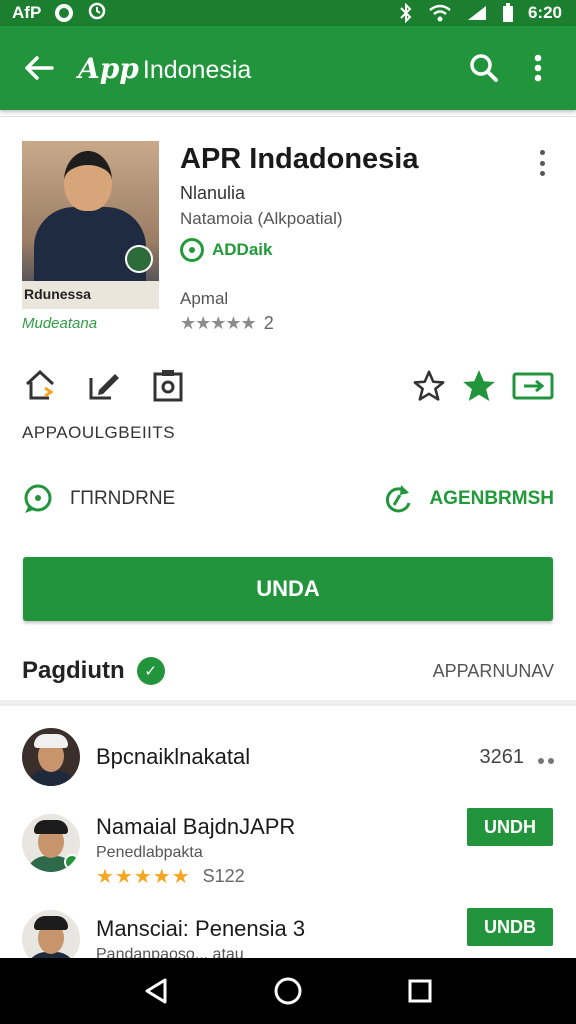 The height and width of the screenshot is (1024, 576). What do you see at coordinates (288, 13) in the screenshot?
I see `status-bar: AfP 6:20` at bounding box center [288, 13].